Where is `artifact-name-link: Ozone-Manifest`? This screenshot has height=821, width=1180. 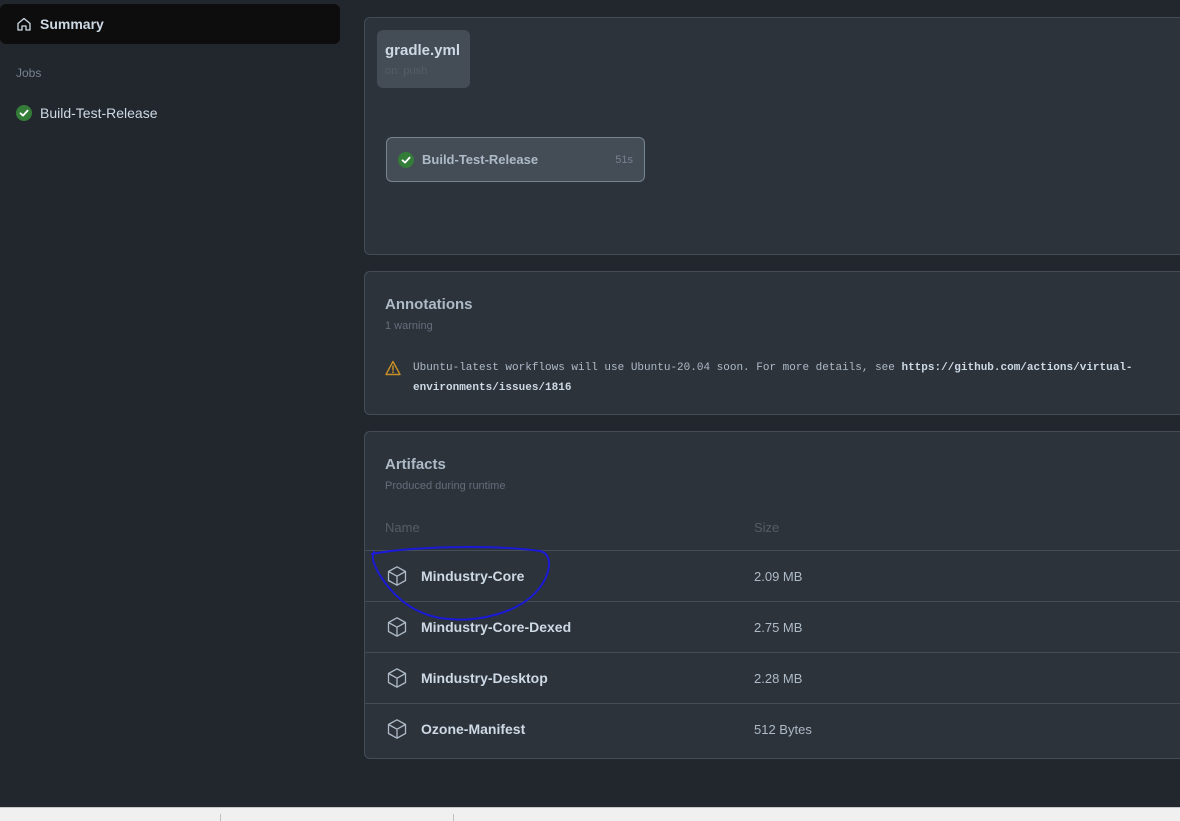 artifact-name-link: Ozone-Manifest is located at coordinates (473, 729).